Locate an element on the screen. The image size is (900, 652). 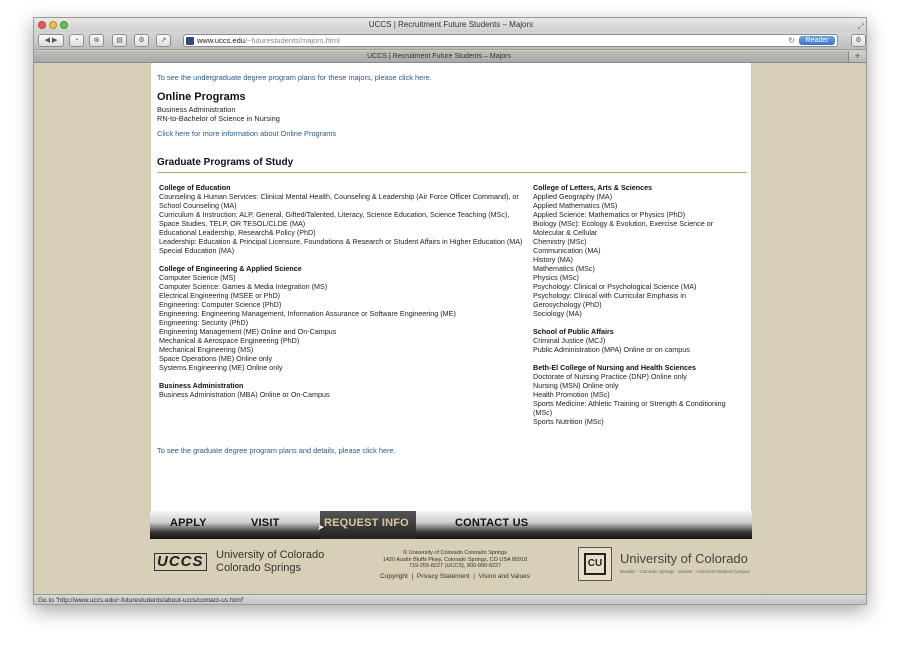
nav-apply: APPLY is located at coordinates (188, 523).